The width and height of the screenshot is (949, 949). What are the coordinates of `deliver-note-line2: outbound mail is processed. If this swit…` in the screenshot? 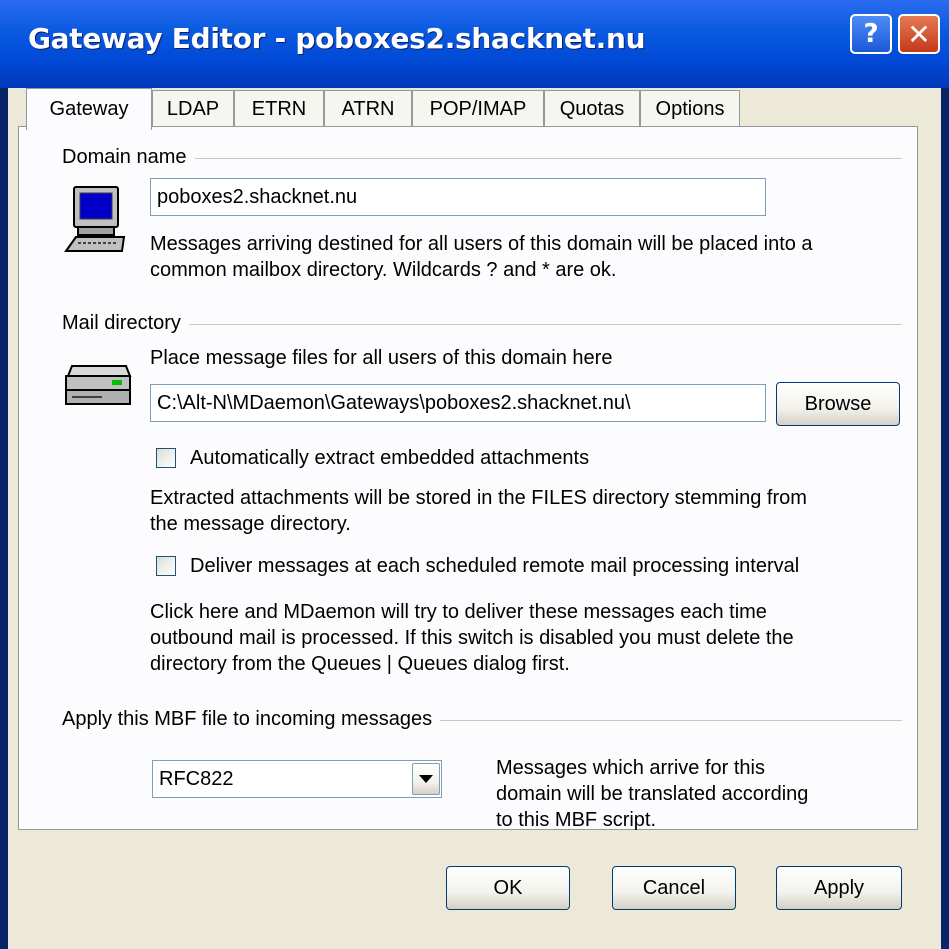 It's located at (472, 638).